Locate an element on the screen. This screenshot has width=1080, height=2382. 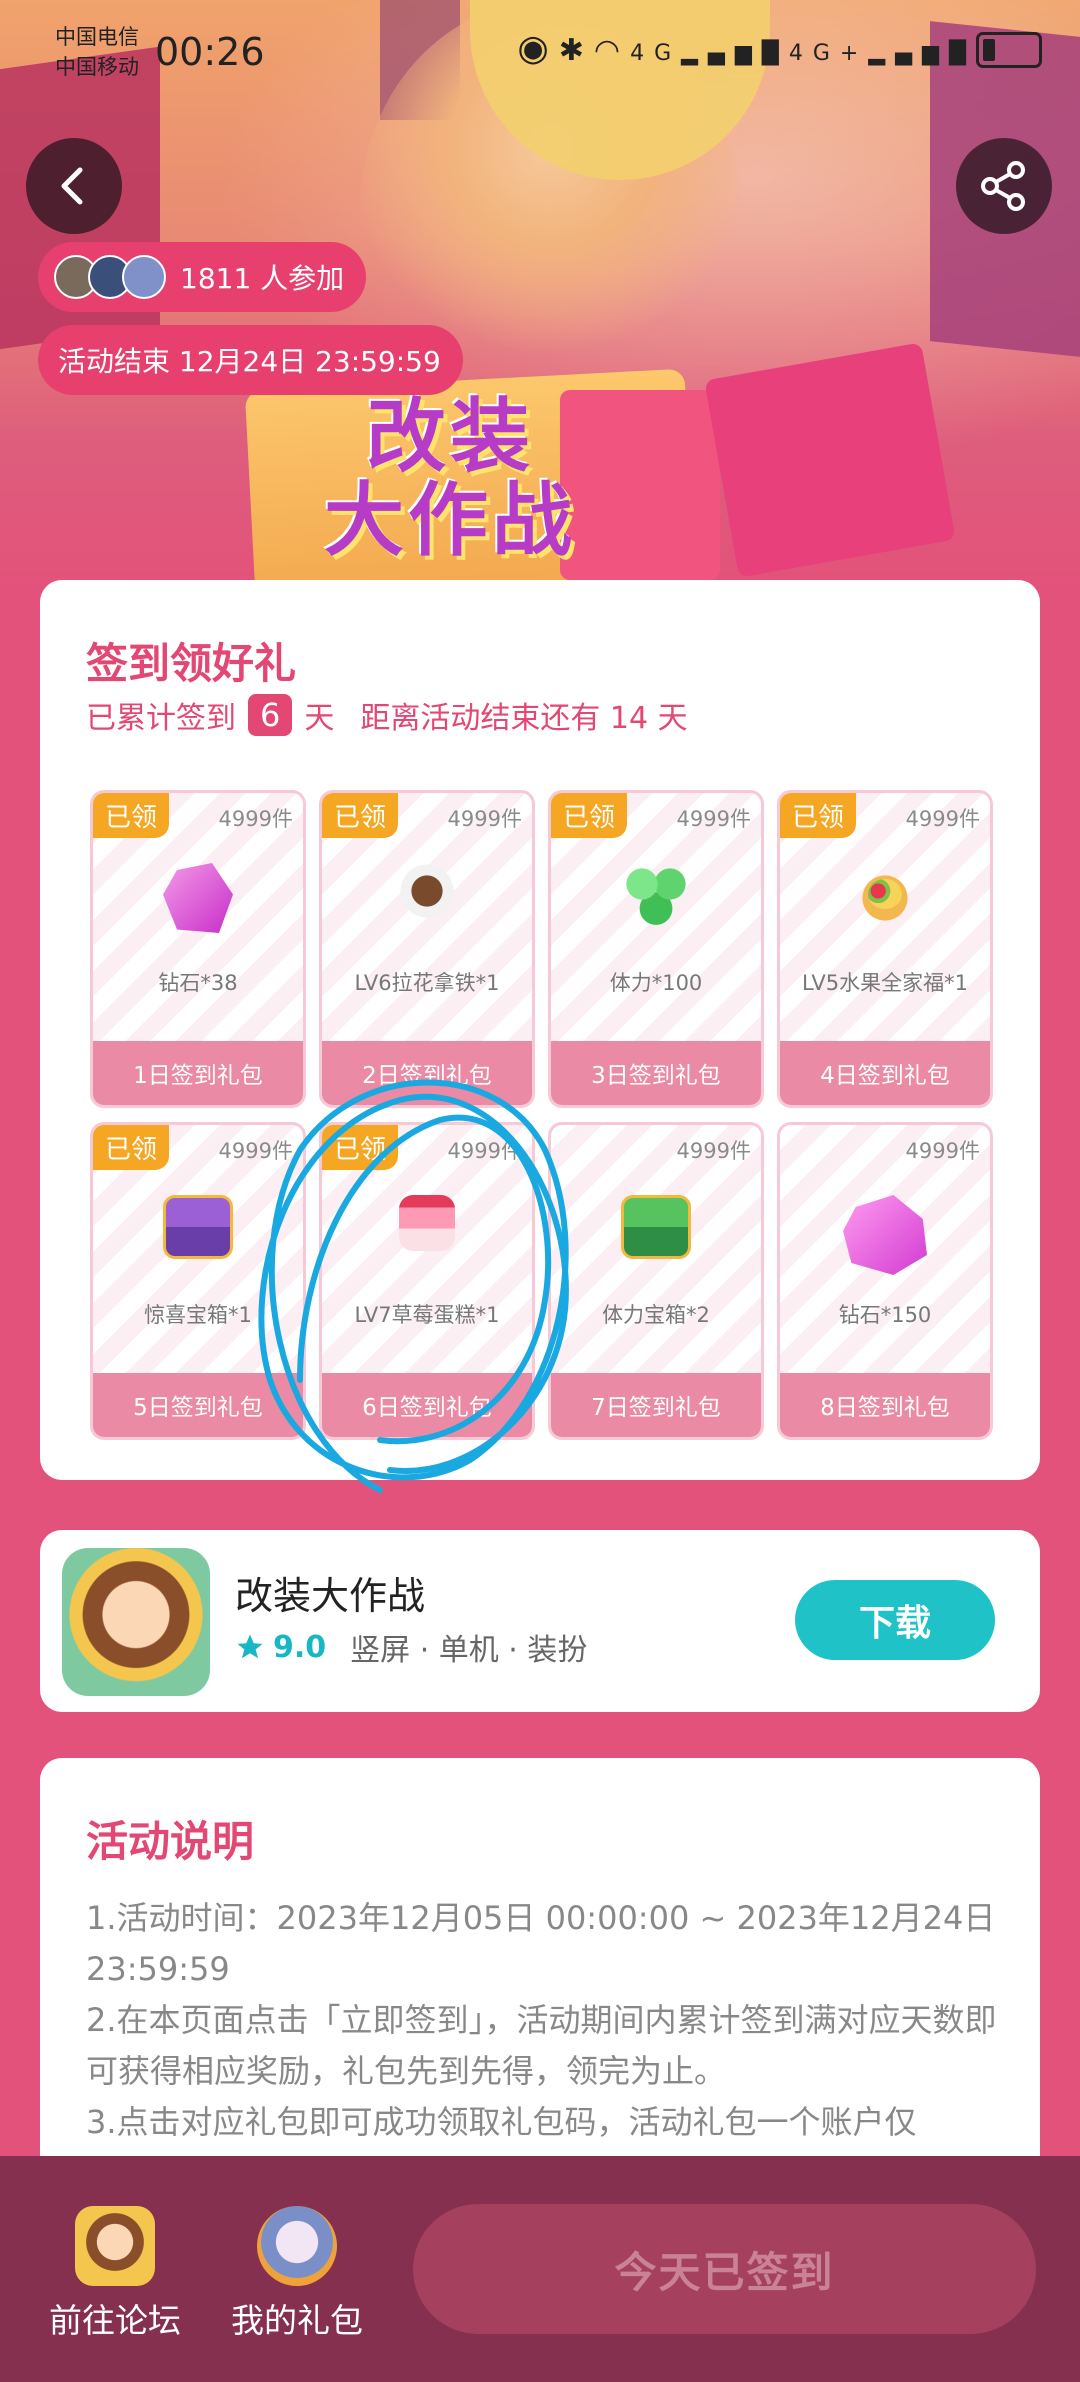
forum-nav-button: 前往论坛 is located at coordinates (115, 2274).